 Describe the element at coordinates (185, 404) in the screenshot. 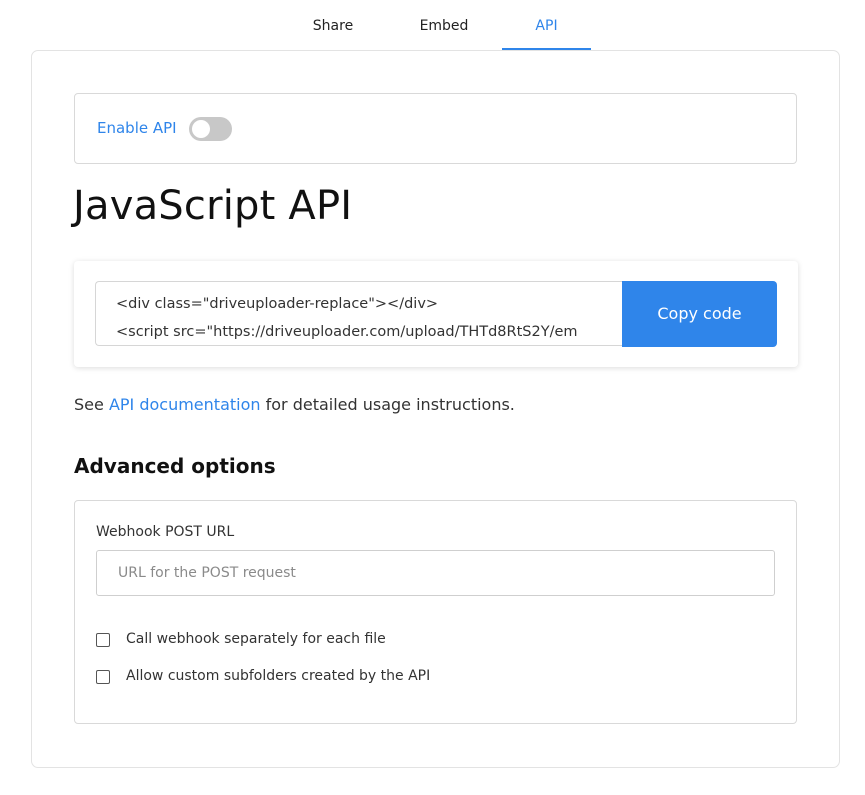

I see `api-documentation-link: API documentation` at that location.